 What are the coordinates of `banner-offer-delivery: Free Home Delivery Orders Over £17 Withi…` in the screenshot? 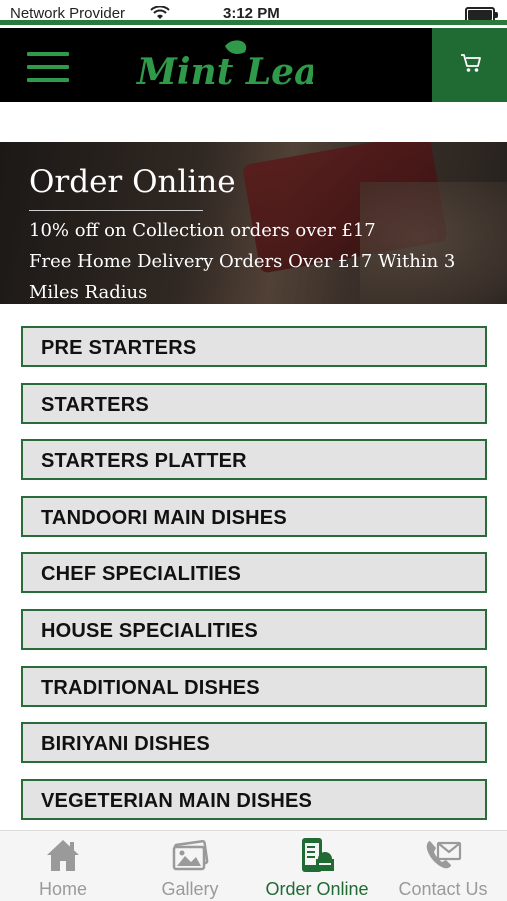 It's located at (242, 277).